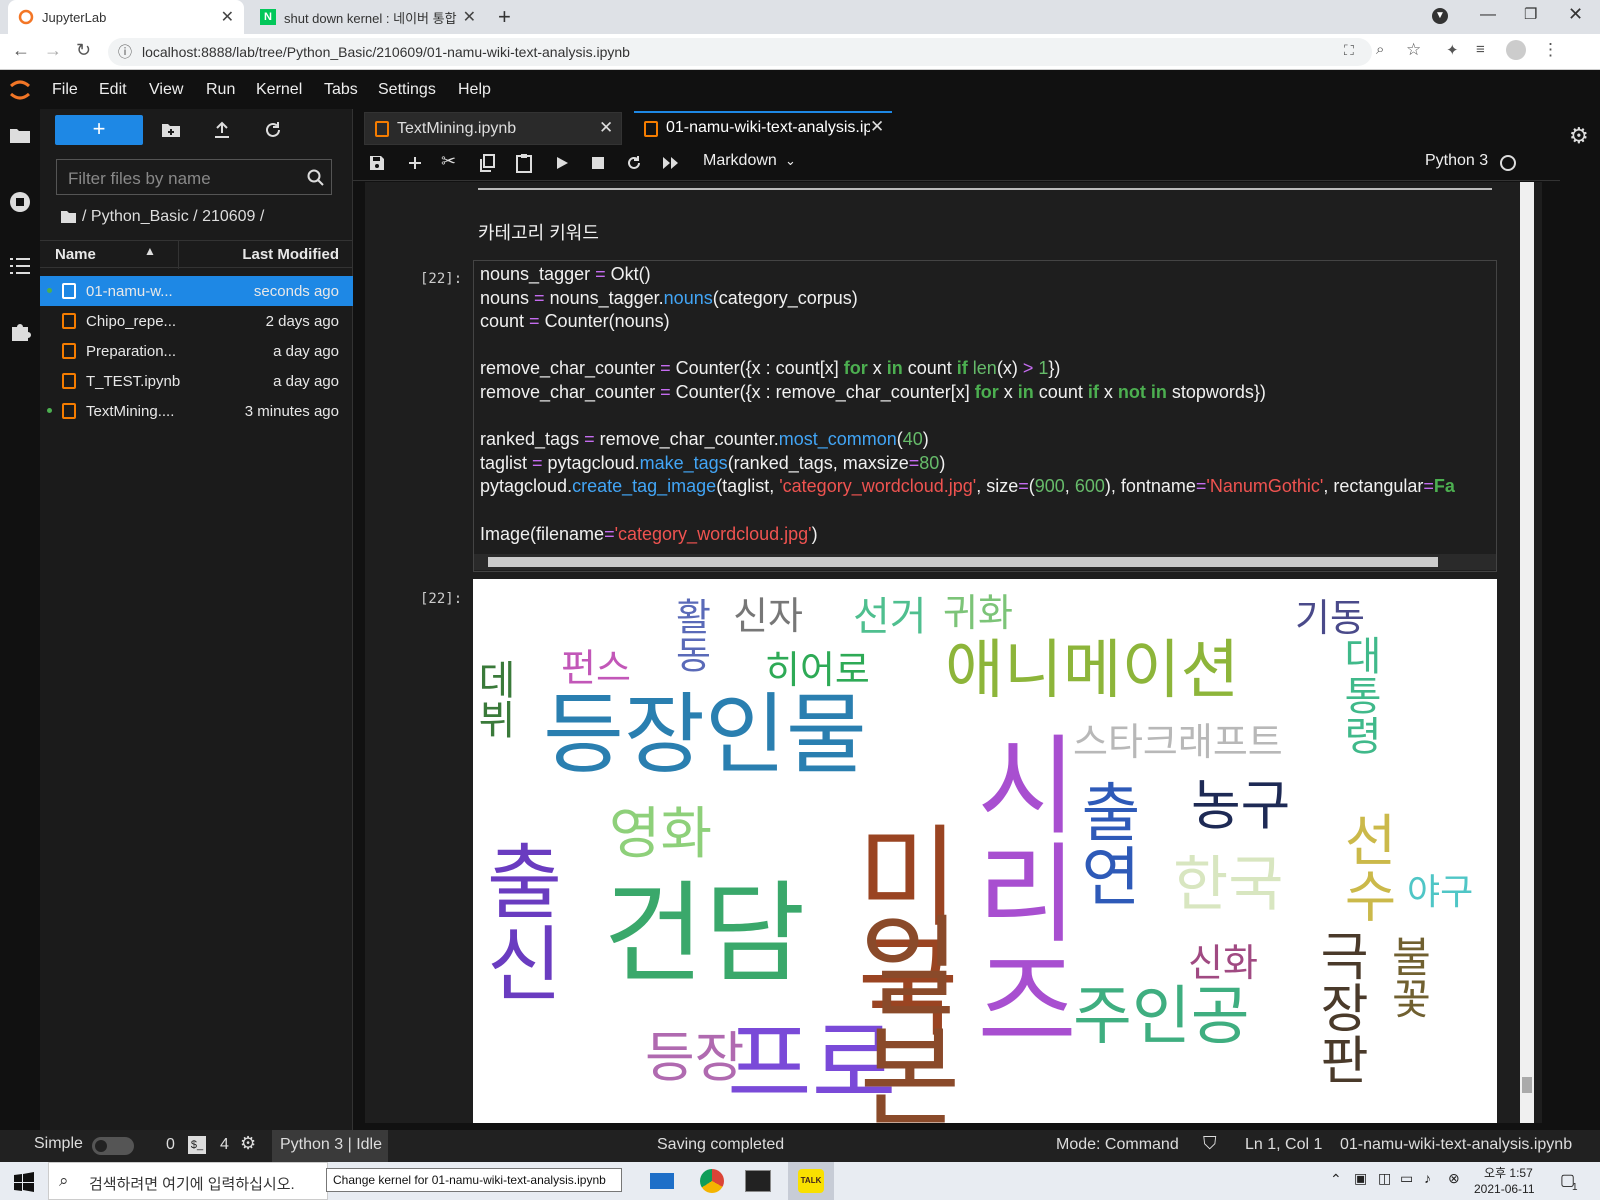 The height and width of the screenshot is (1200, 1600). Describe the element at coordinates (170, 1145) in the screenshot. I see `terminal-count: 0` at that location.